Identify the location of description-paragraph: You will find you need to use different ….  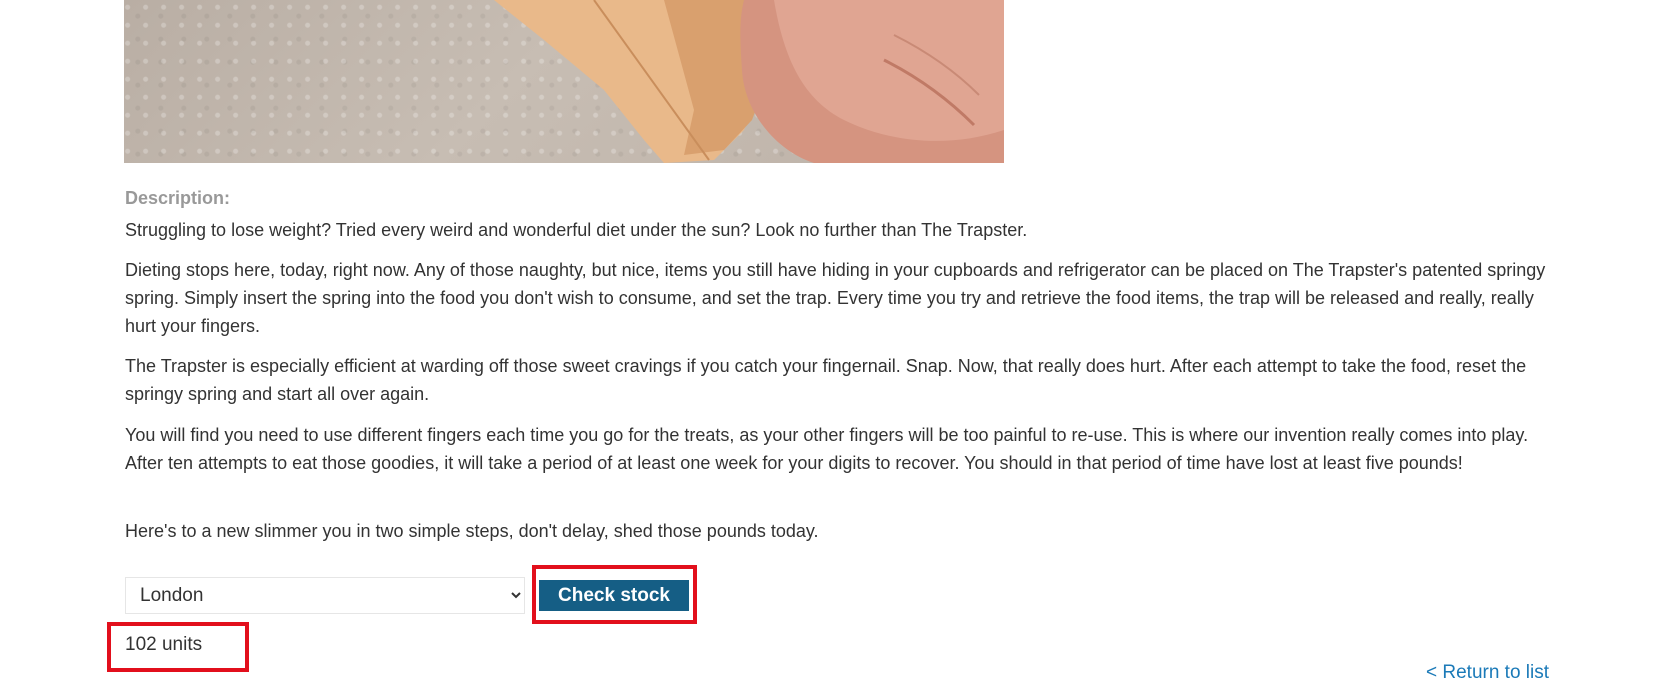
(827, 449).